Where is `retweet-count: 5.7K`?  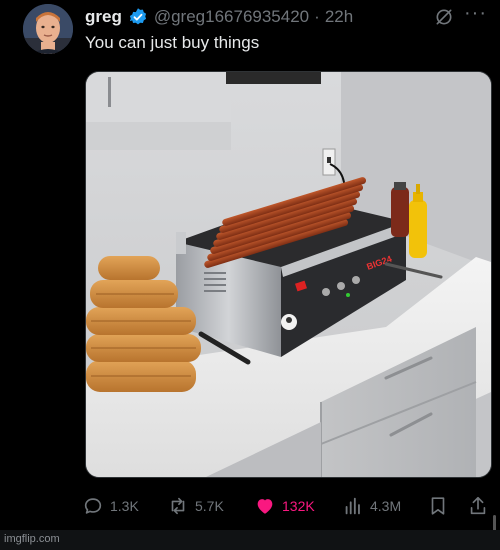
retweet-count: 5.7K is located at coordinates (209, 506).